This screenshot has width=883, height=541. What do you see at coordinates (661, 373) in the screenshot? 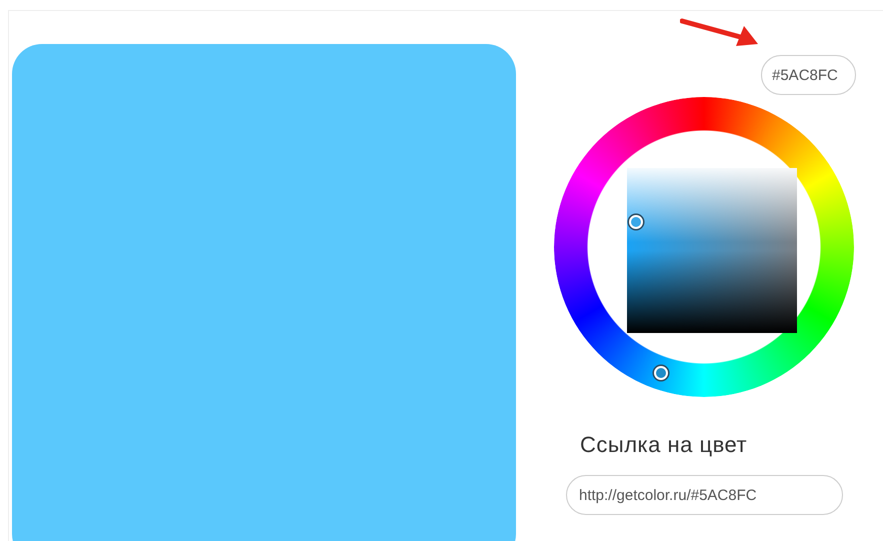
I see `hue-handle` at bounding box center [661, 373].